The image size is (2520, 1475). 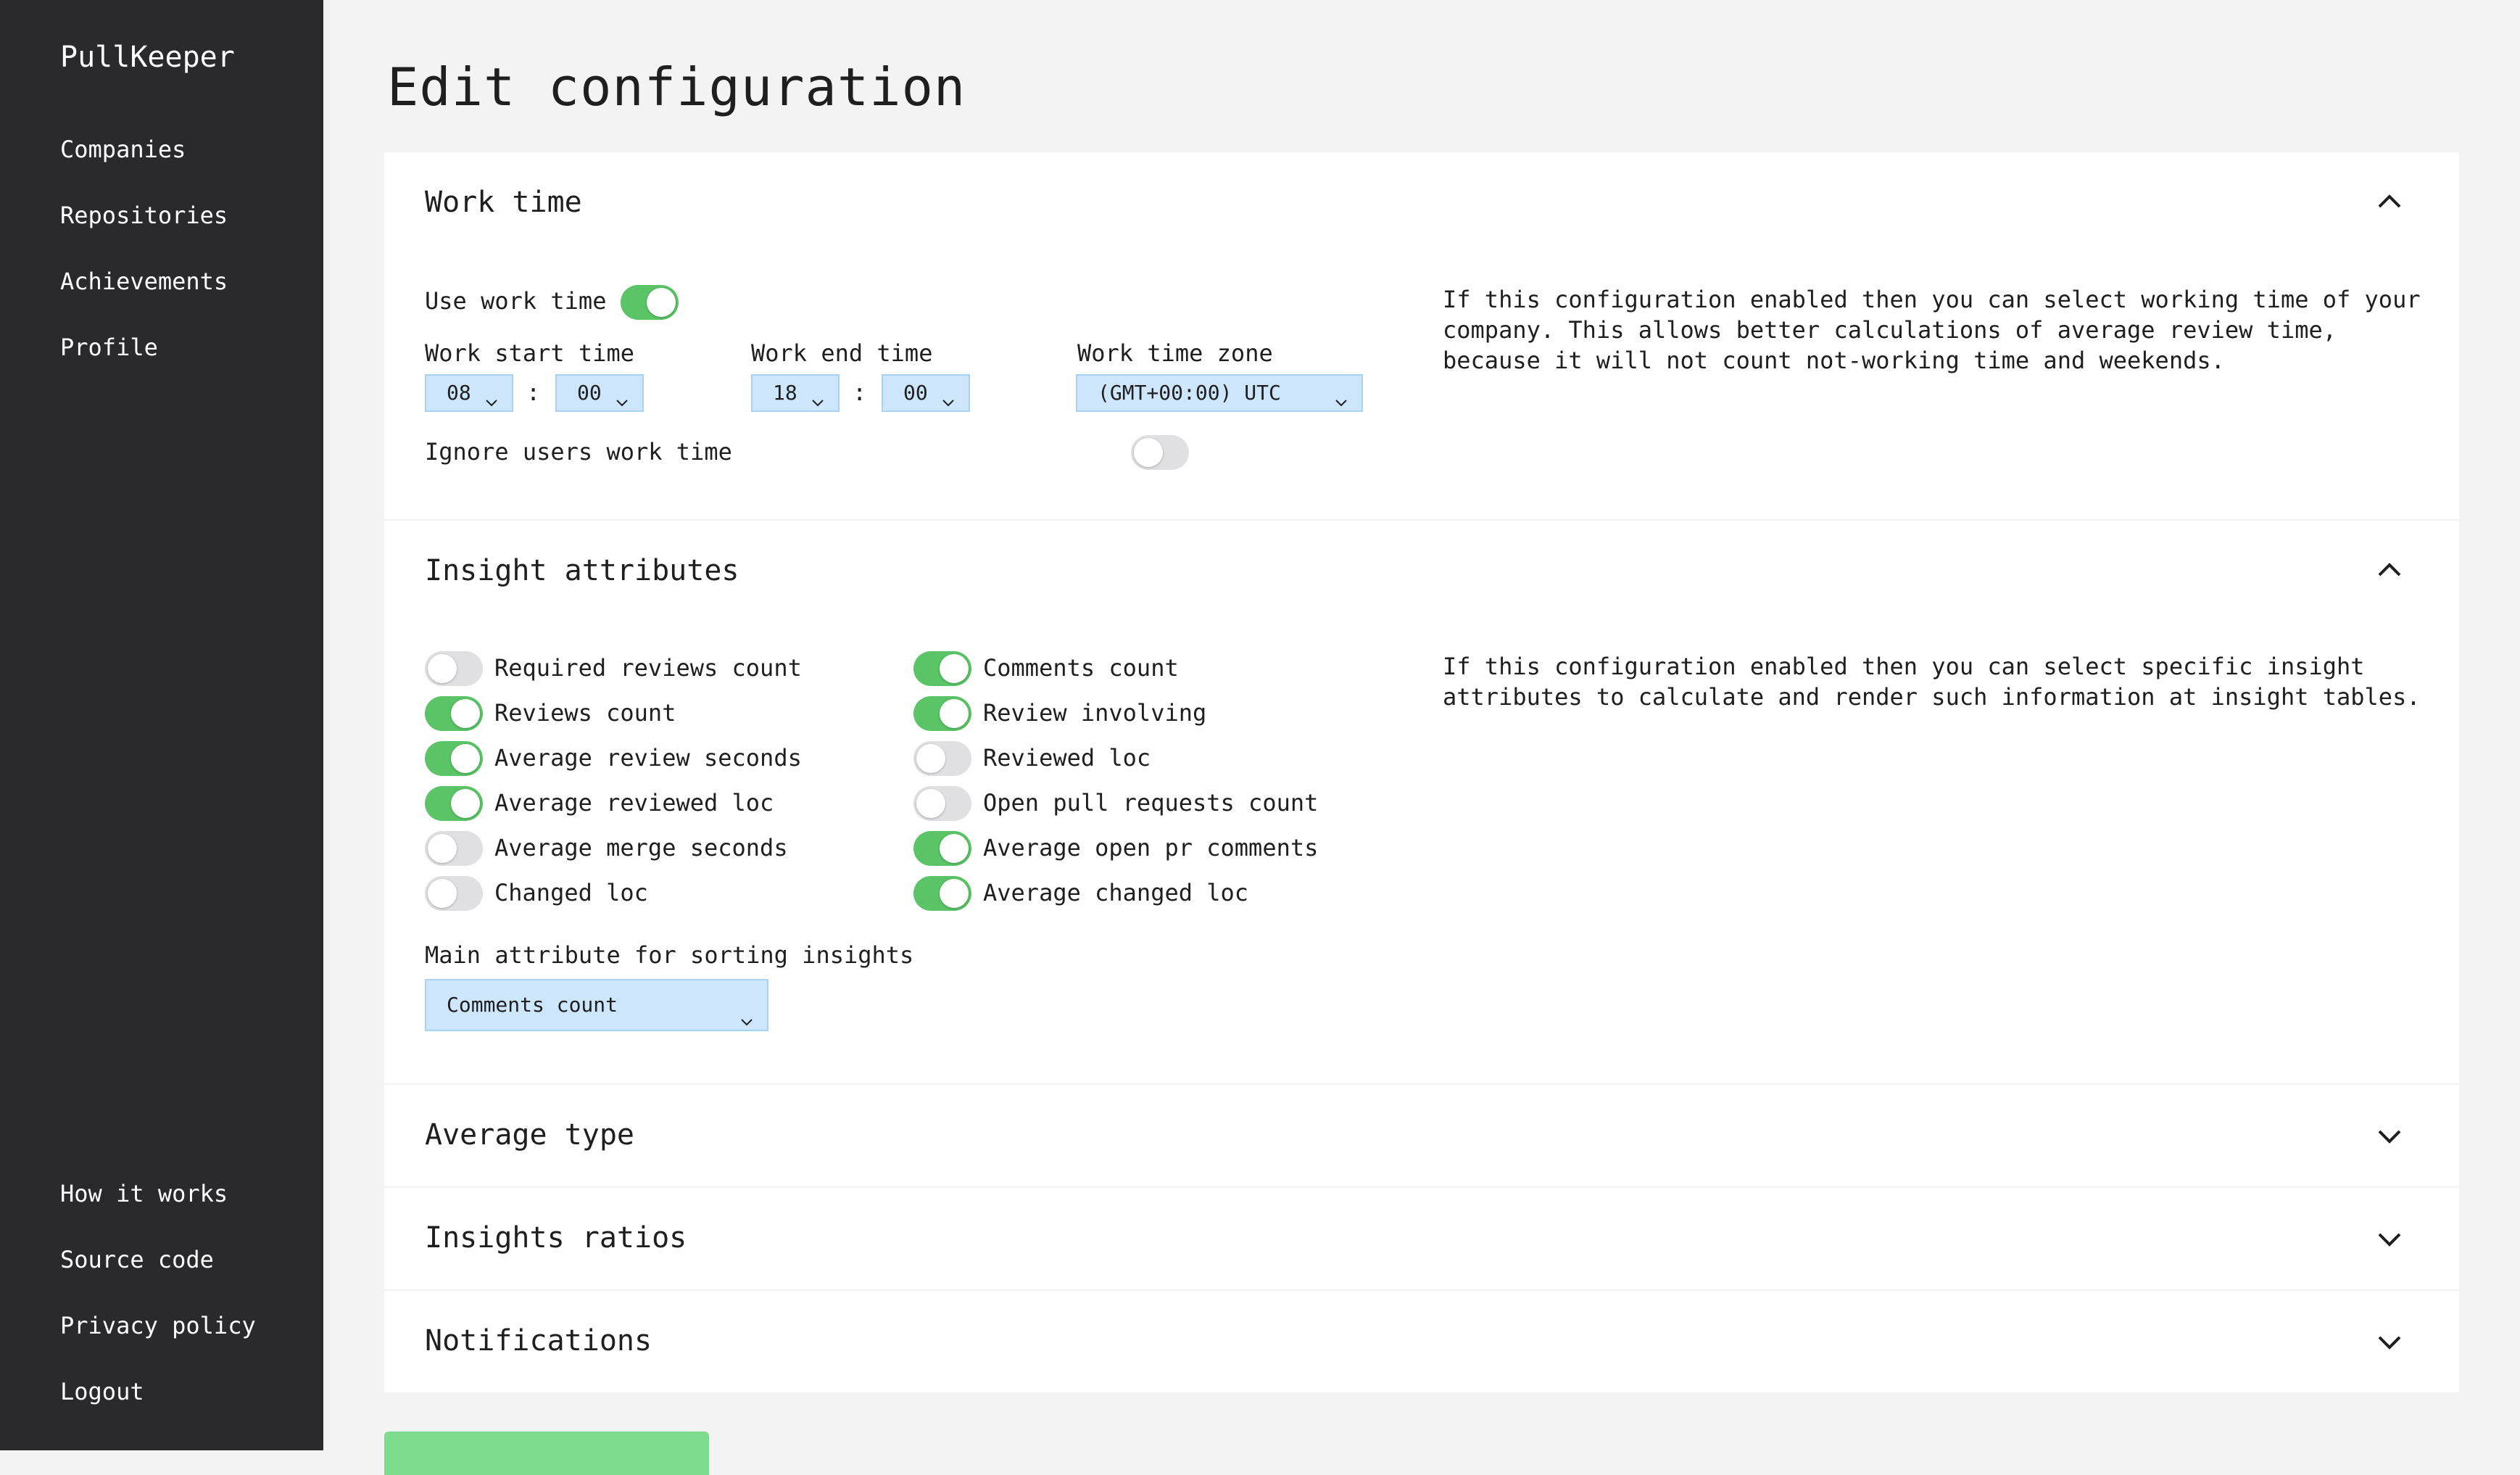 I want to click on changed-loc-toggle, so click(x=454, y=893).